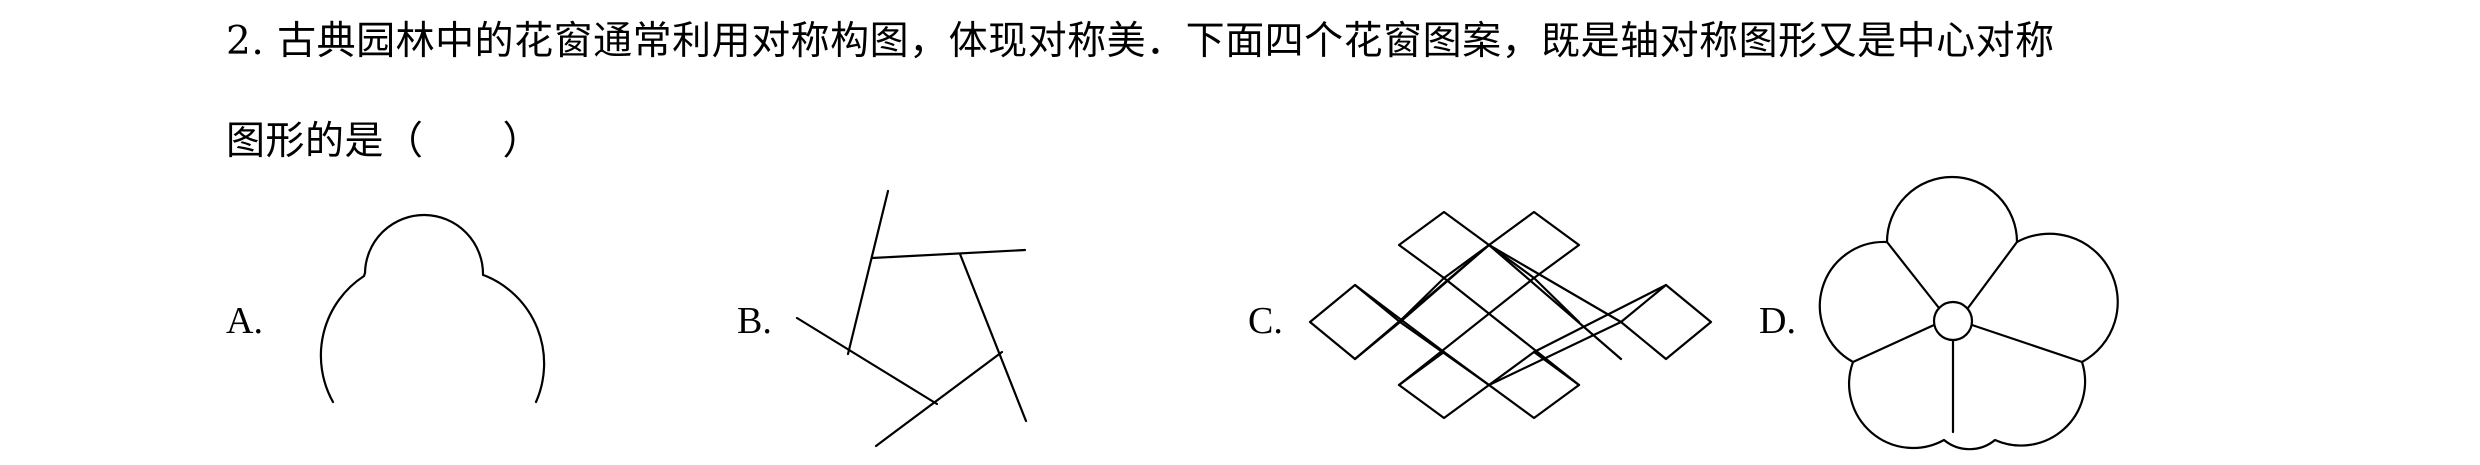  I want to click on option-d-figure, so click(1968, 313).